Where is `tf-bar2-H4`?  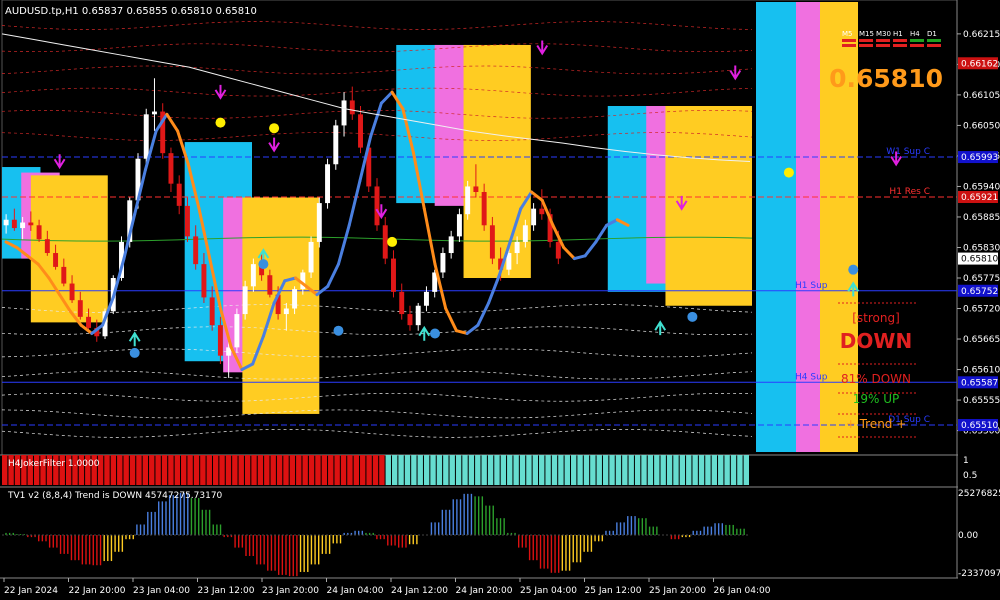
tf-bar2-H4 is located at coordinates (917, 45).